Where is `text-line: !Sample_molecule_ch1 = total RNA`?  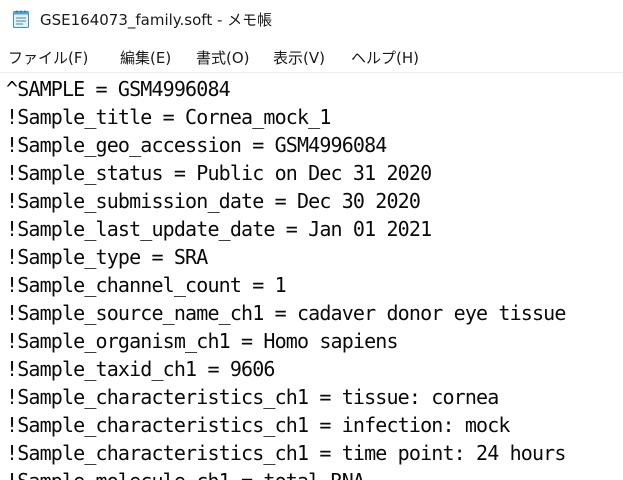 text-line: !Sample_molecule_ch1 = total RNA is located at coordinates (185, 473).